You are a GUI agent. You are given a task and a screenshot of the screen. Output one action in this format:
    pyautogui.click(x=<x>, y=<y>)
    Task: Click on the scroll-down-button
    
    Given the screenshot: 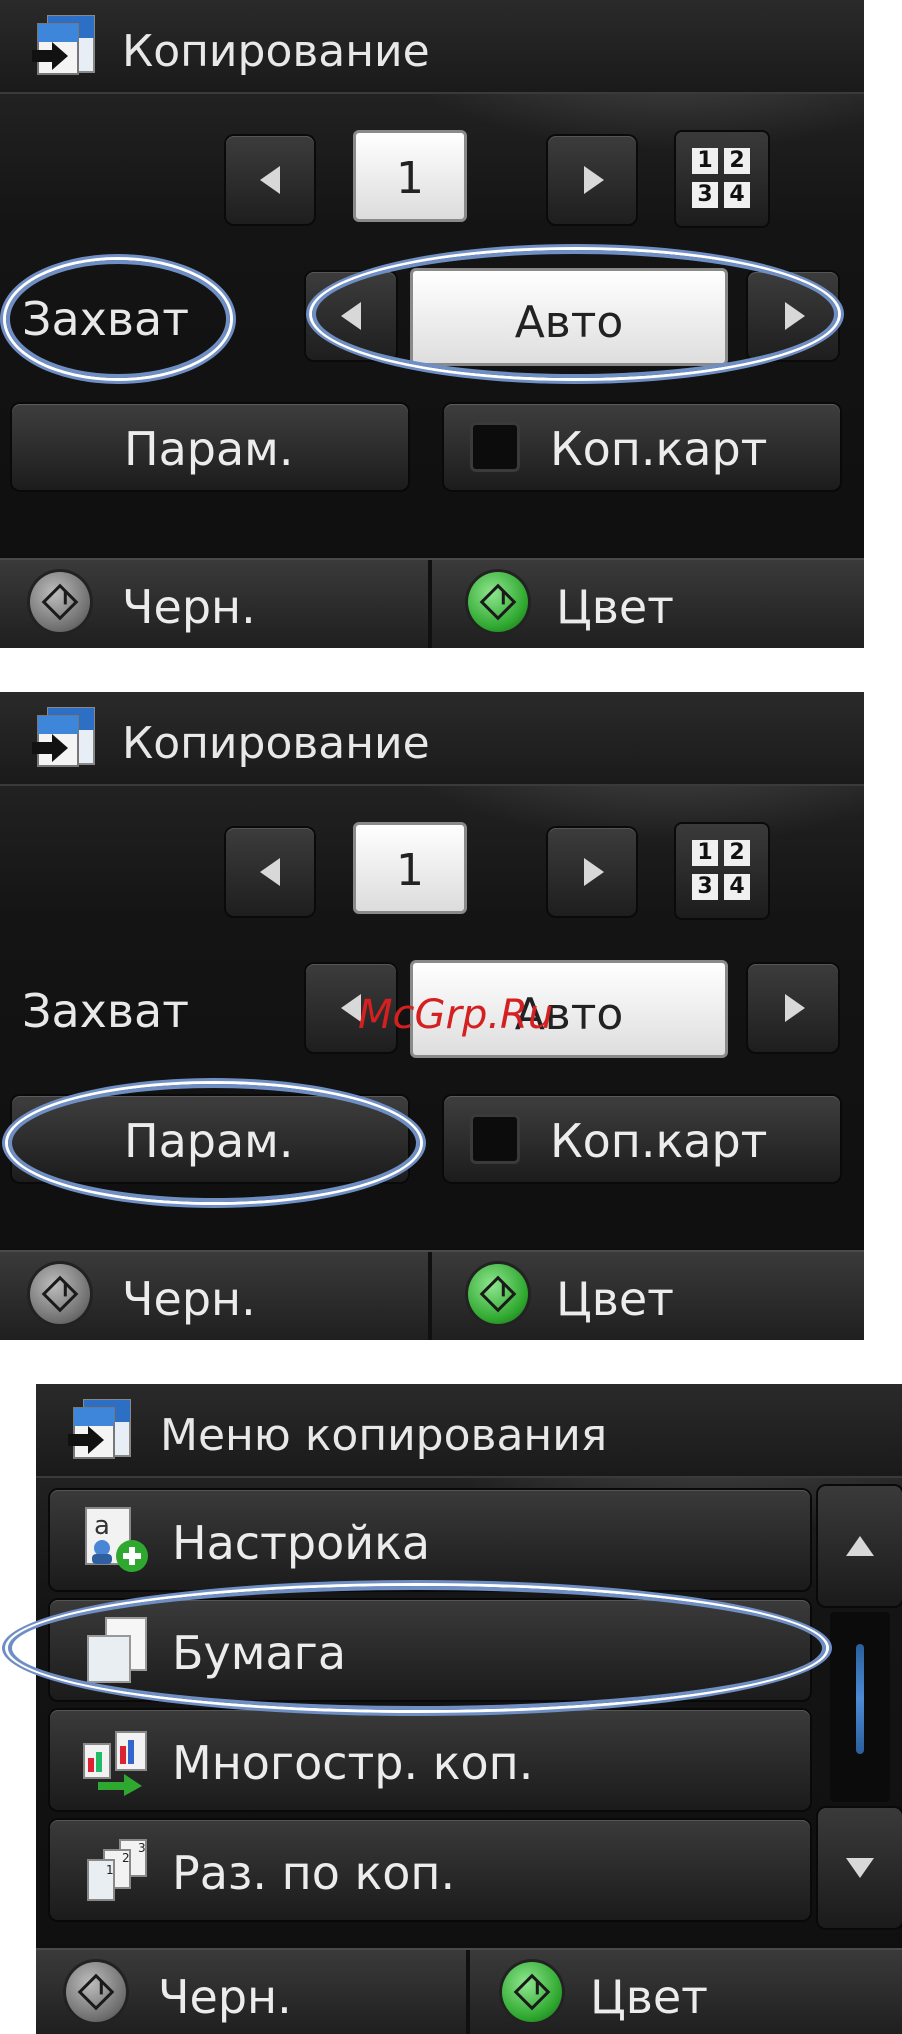 What is the action you would take?
    pyautogui.click(x=860, y=1868)
    